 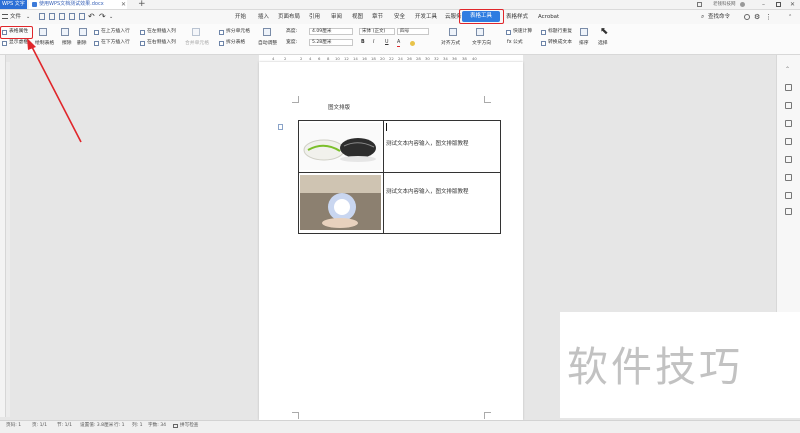 What do you see at coordinates (412, 43) in the screenshot?
I see `highlight-color-icon` at bounding box center [412, 43].